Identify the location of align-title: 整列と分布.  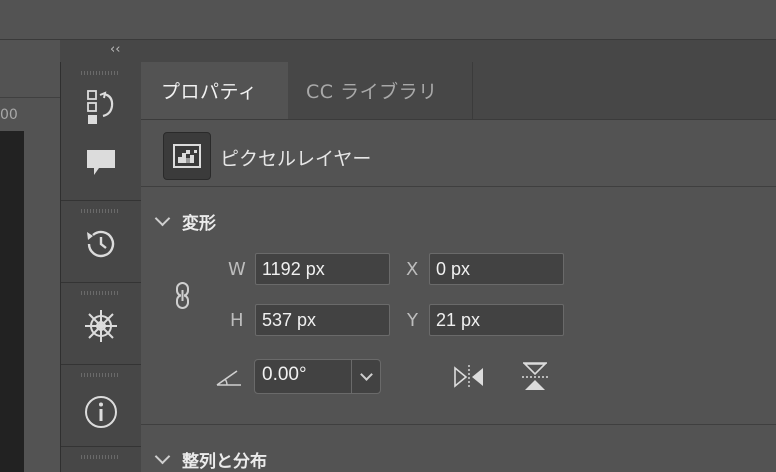
(224, 462).